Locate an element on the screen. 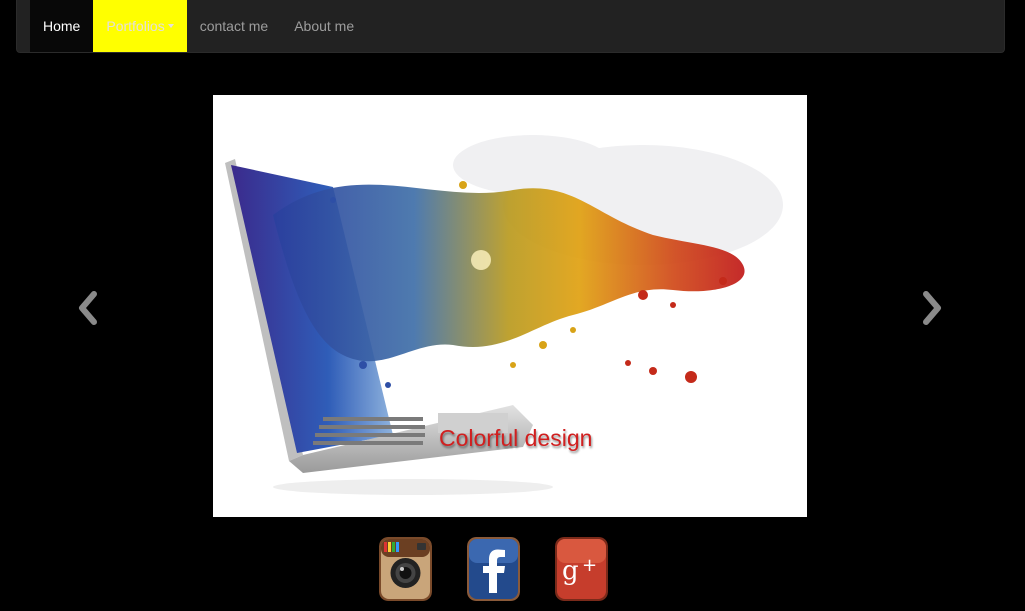 The image size is (1025, 611). nav-menu: Home Portfolios contact me About me is located at coordinates (198, 26).